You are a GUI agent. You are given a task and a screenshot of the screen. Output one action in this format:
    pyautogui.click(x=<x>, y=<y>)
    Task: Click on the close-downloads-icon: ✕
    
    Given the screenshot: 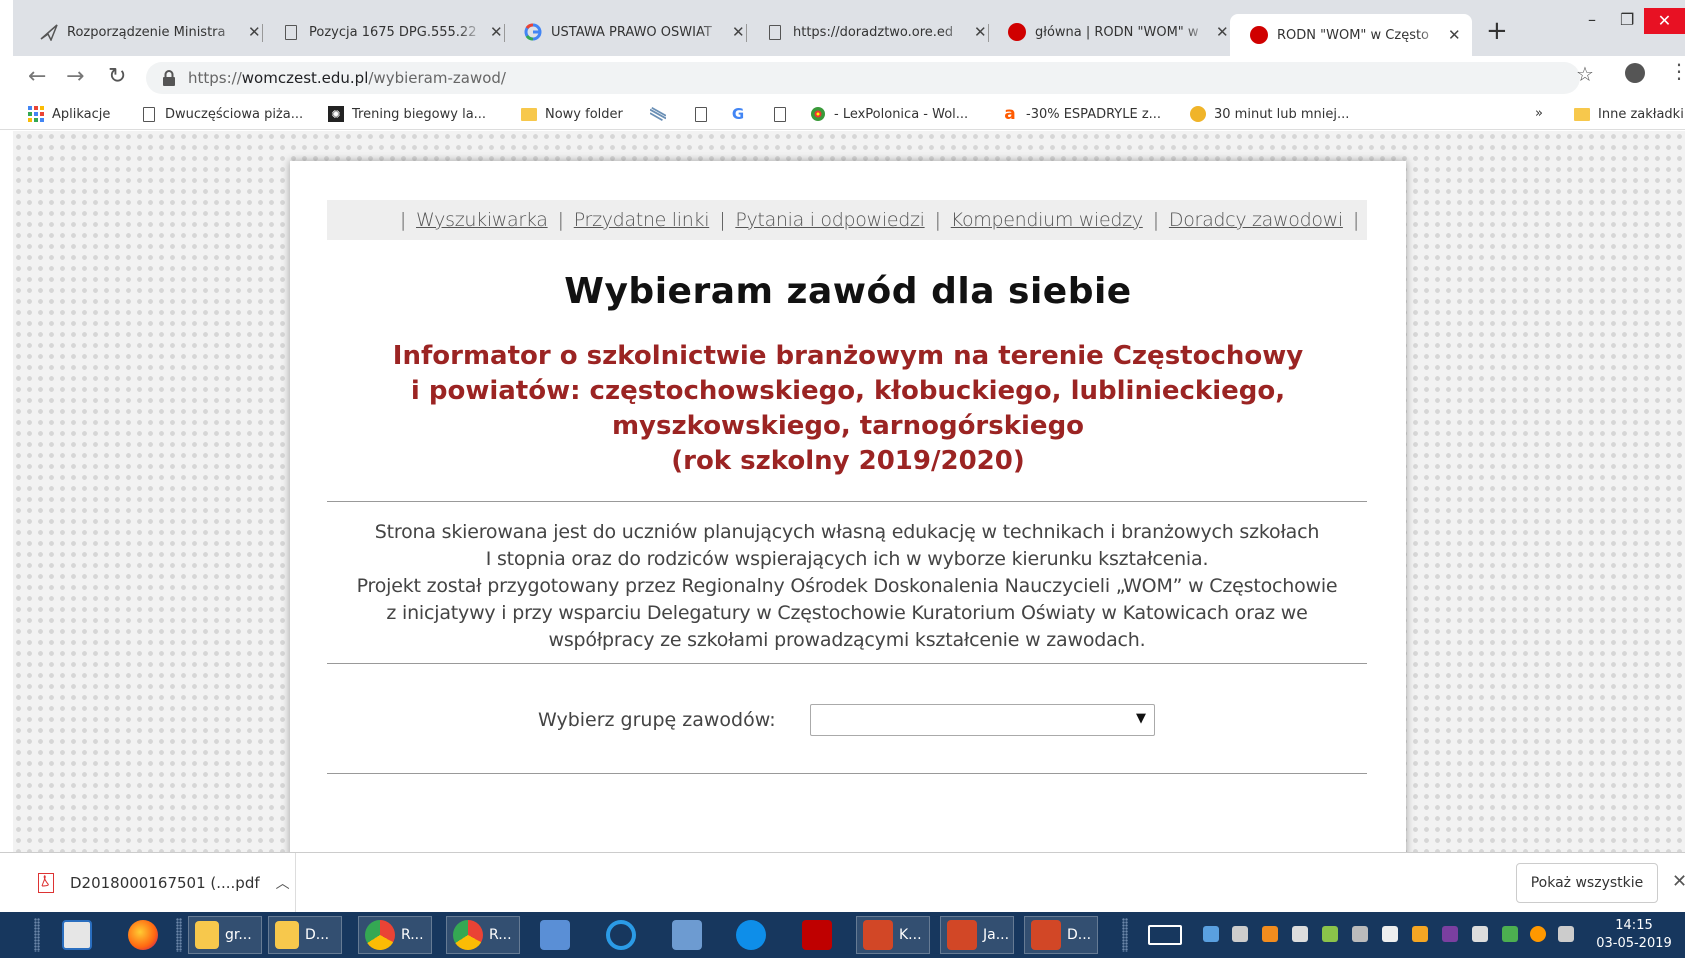 What is the action you would take?
    pyautogui.click(x=1678, y=881)
    